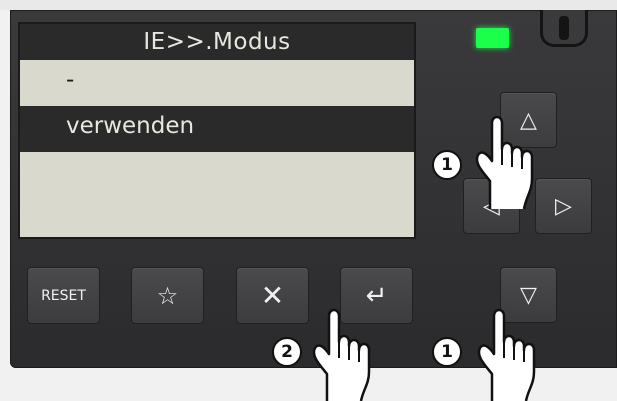 The height and width of the screenshot is (401, 617). I want to click on lcd-option-verwenden-selected: verwenden, so click(217, 129).